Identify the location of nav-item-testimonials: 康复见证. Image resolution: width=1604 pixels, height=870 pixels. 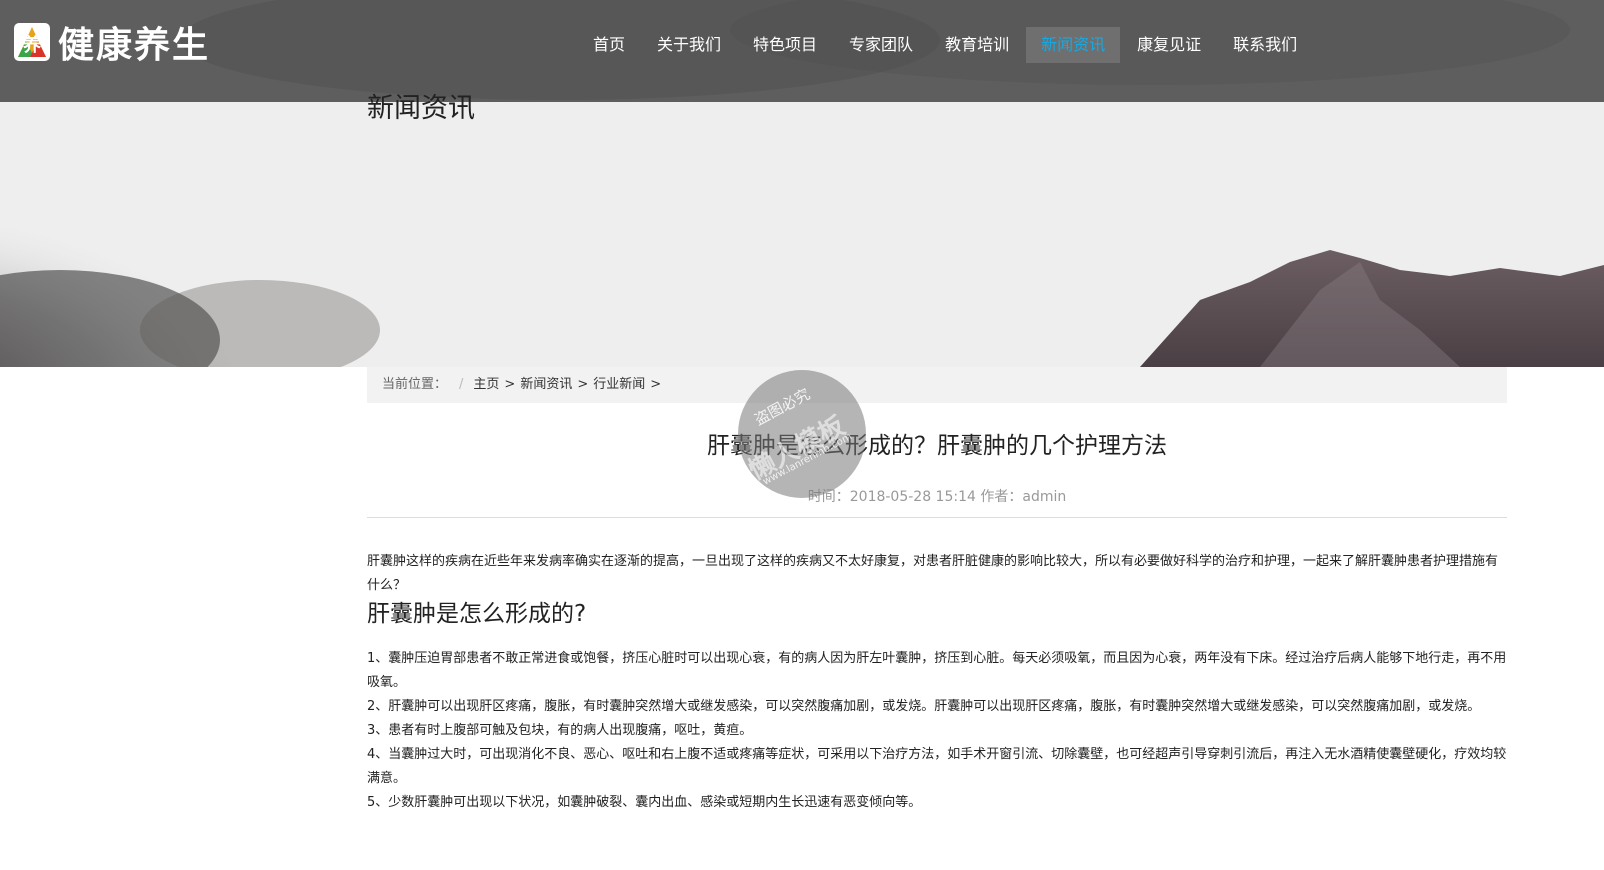
(1169, 45).